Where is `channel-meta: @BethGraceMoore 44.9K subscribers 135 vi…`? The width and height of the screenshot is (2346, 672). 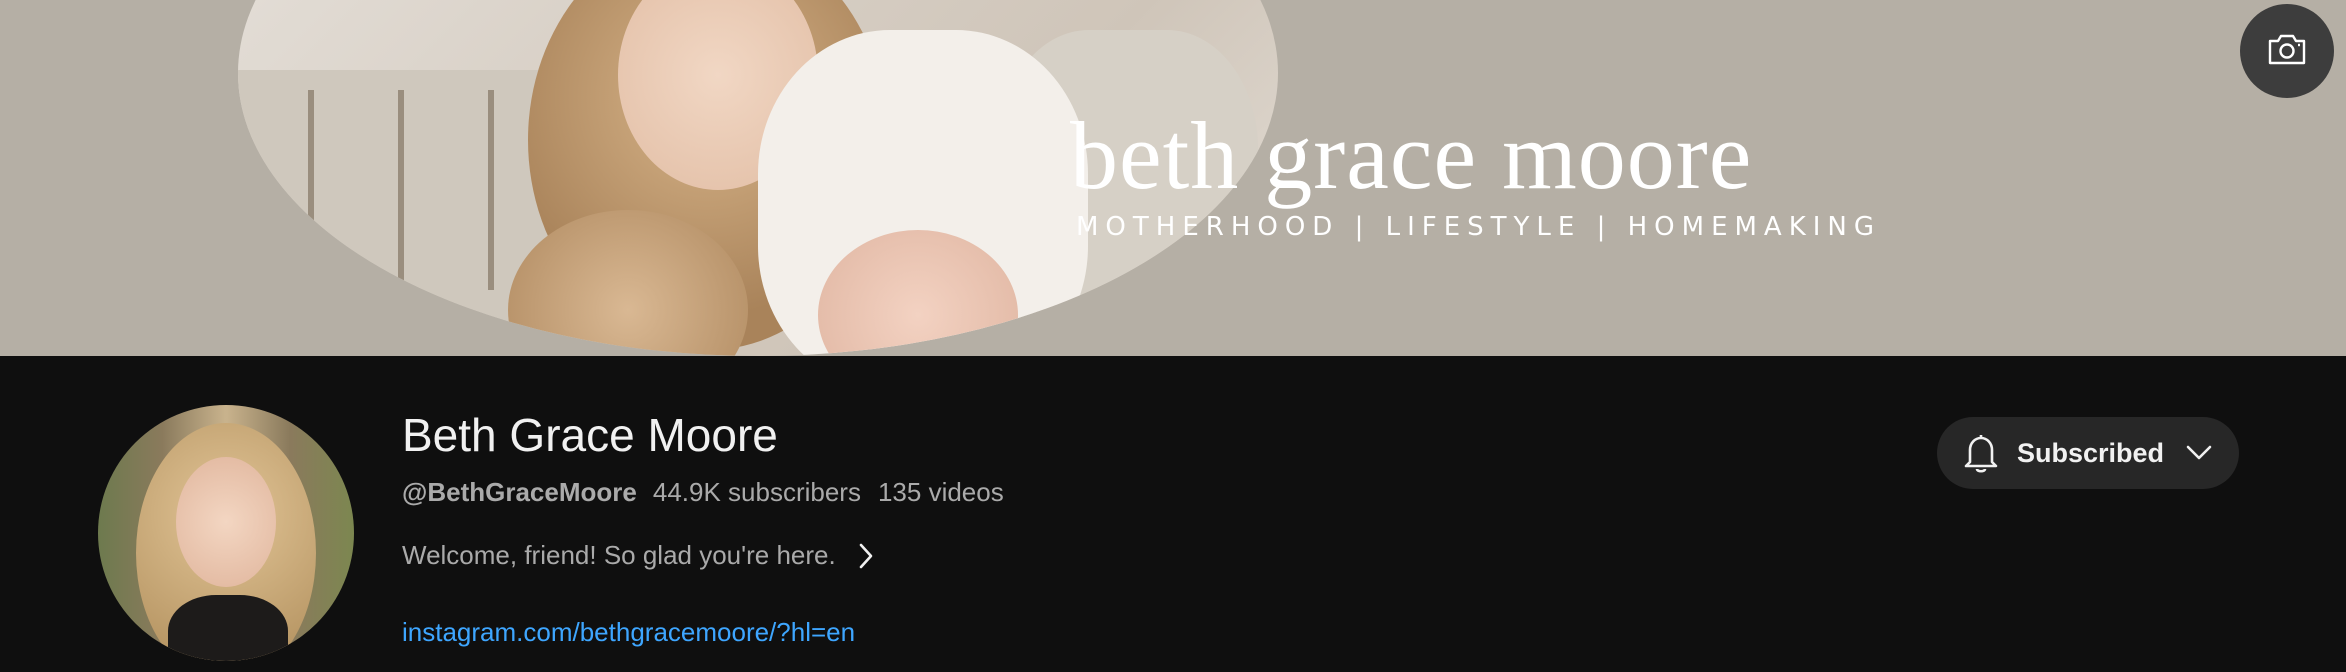 channel-meta: @BethGraceMoore 44.9K subscribers 135 vi… is located at coordinates (703, 492).